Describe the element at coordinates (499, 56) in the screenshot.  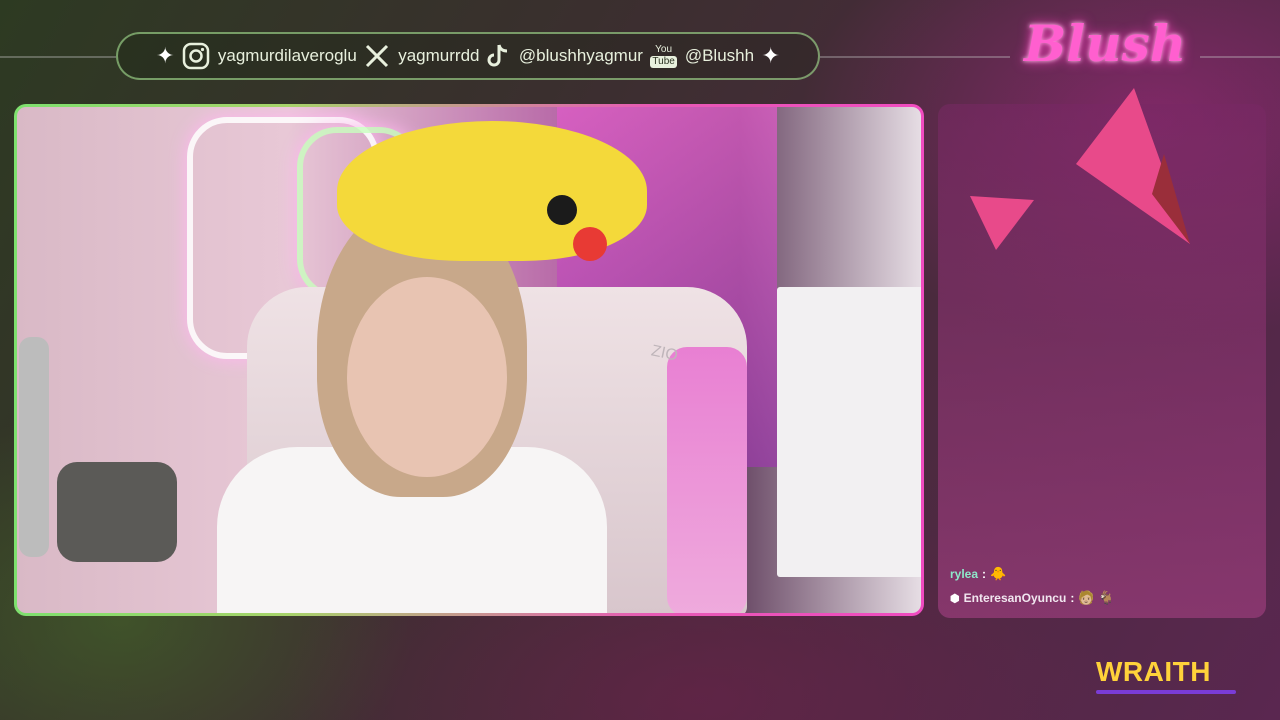
I see `tiktok-icon` at that location.